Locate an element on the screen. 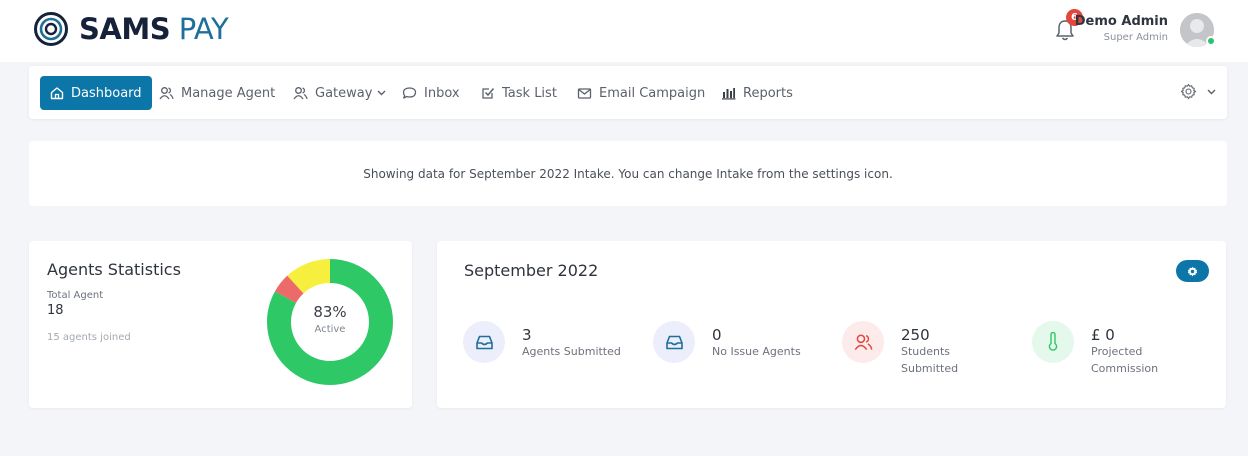  students-submitted-value: 250 is located at coordinates (915, 335).